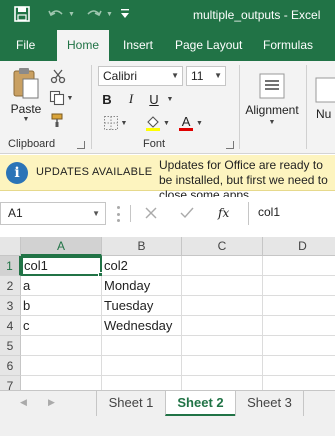 The image size is (335, 436). I want to click on cell-d7, so click(299, 383).